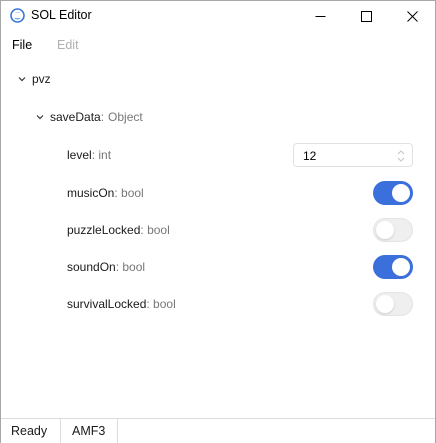 The height and width of the screenshot is (443, 436). I want to click on minimize-button, so click(320, 16).